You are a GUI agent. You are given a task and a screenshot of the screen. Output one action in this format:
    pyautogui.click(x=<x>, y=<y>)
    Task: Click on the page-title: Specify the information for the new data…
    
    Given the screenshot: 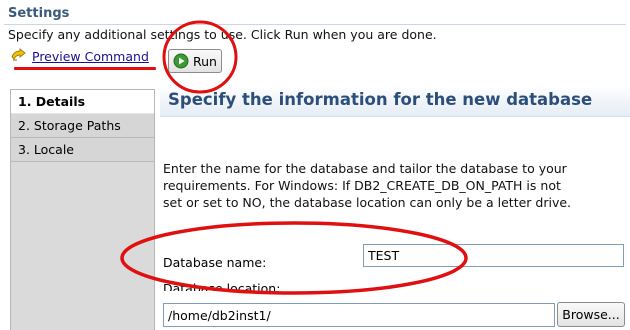 What is the action you would take?
    pyautogui.click(x=380, y=99)
    